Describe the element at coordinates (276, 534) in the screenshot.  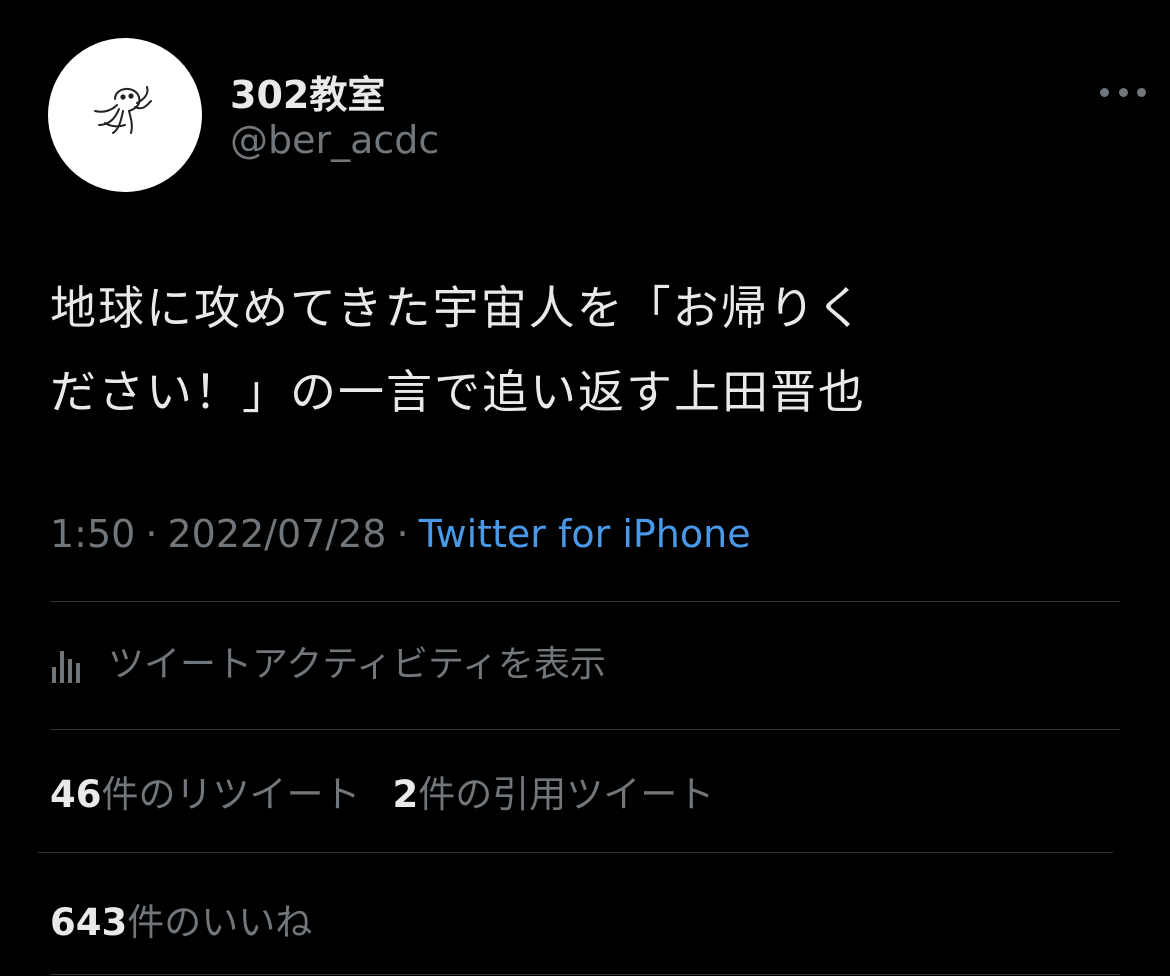
I see `tweet-date: 2022/07/28` at that location.